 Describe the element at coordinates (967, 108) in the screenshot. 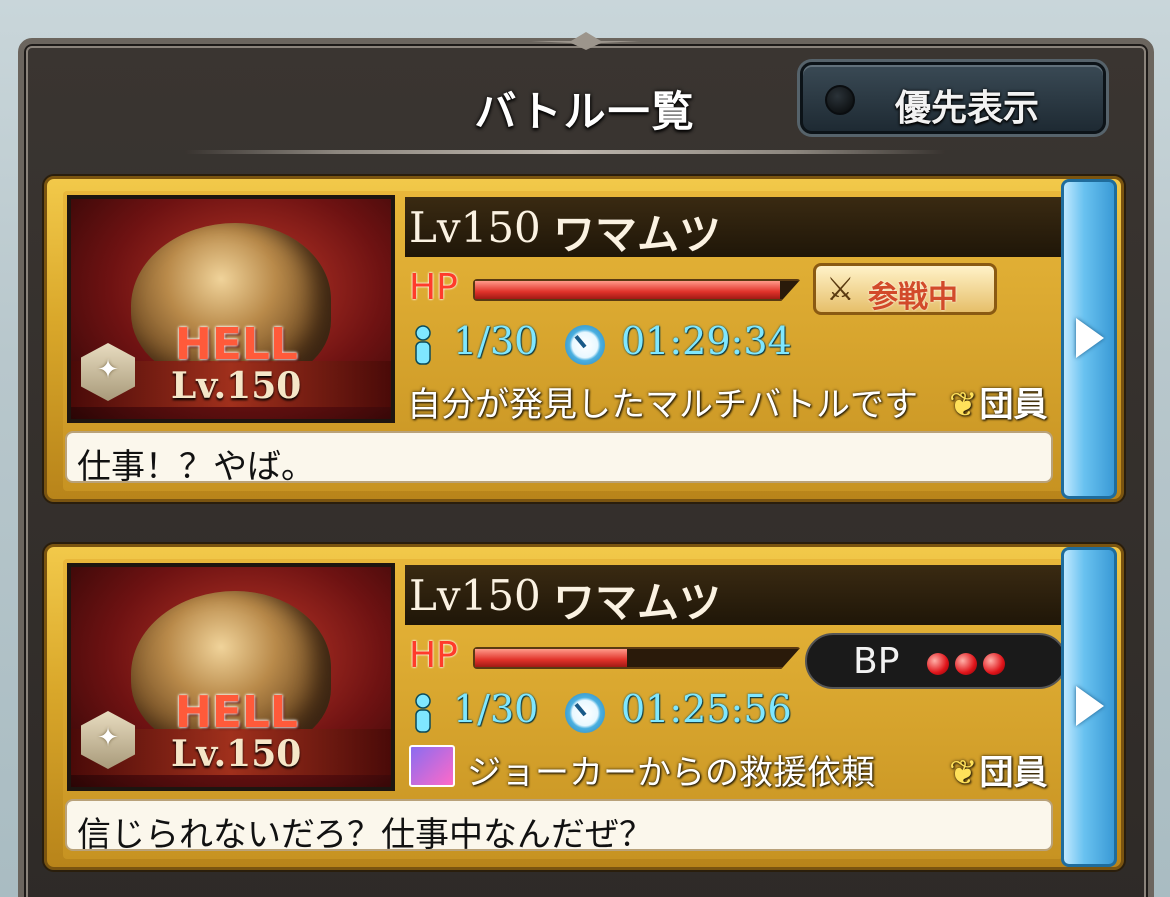

I see `priority-display-label: 優先表示` at that location.